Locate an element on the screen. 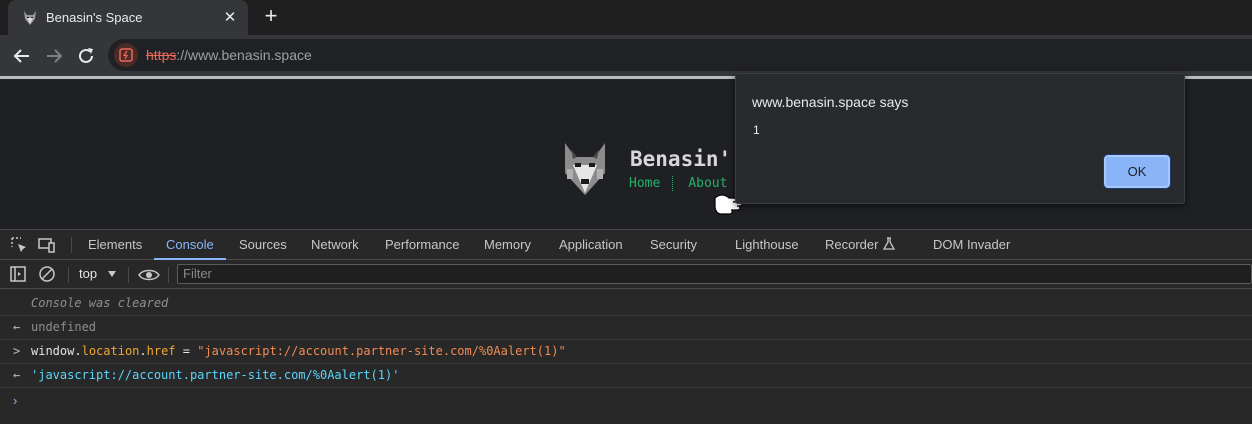  back-arrow-icon is located at coordinates (22, 56).